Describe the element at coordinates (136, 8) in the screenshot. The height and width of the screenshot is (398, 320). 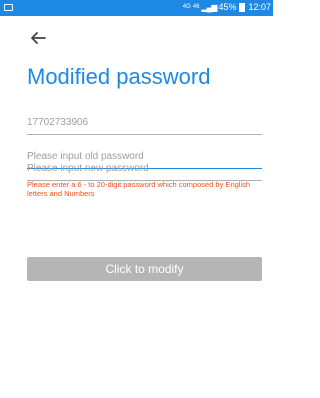
I see `status-bar: 4G 46 ▂▄▆ 45% 12:07` at that location.